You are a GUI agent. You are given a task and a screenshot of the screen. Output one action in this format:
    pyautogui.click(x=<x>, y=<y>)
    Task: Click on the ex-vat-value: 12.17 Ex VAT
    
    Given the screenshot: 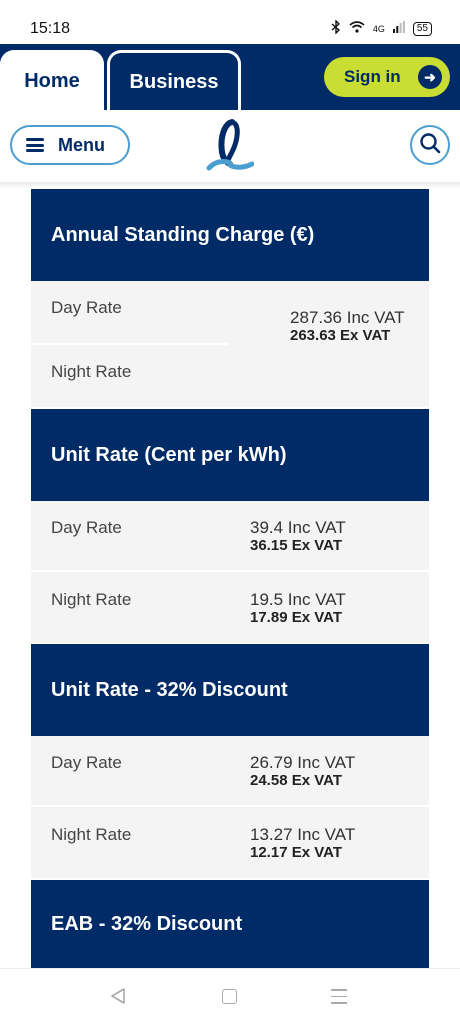 What is the action you would take?
    pyautogui.click(x=296, y=852)
    